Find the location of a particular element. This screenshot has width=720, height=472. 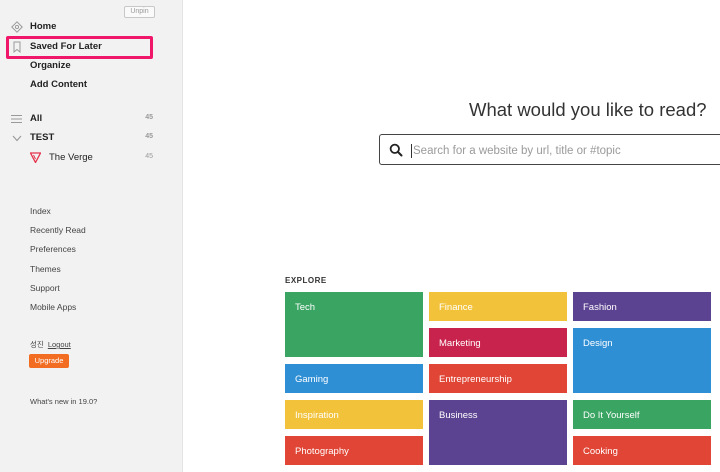

link-preferences: Preferences is located at coordinates (53, 249).